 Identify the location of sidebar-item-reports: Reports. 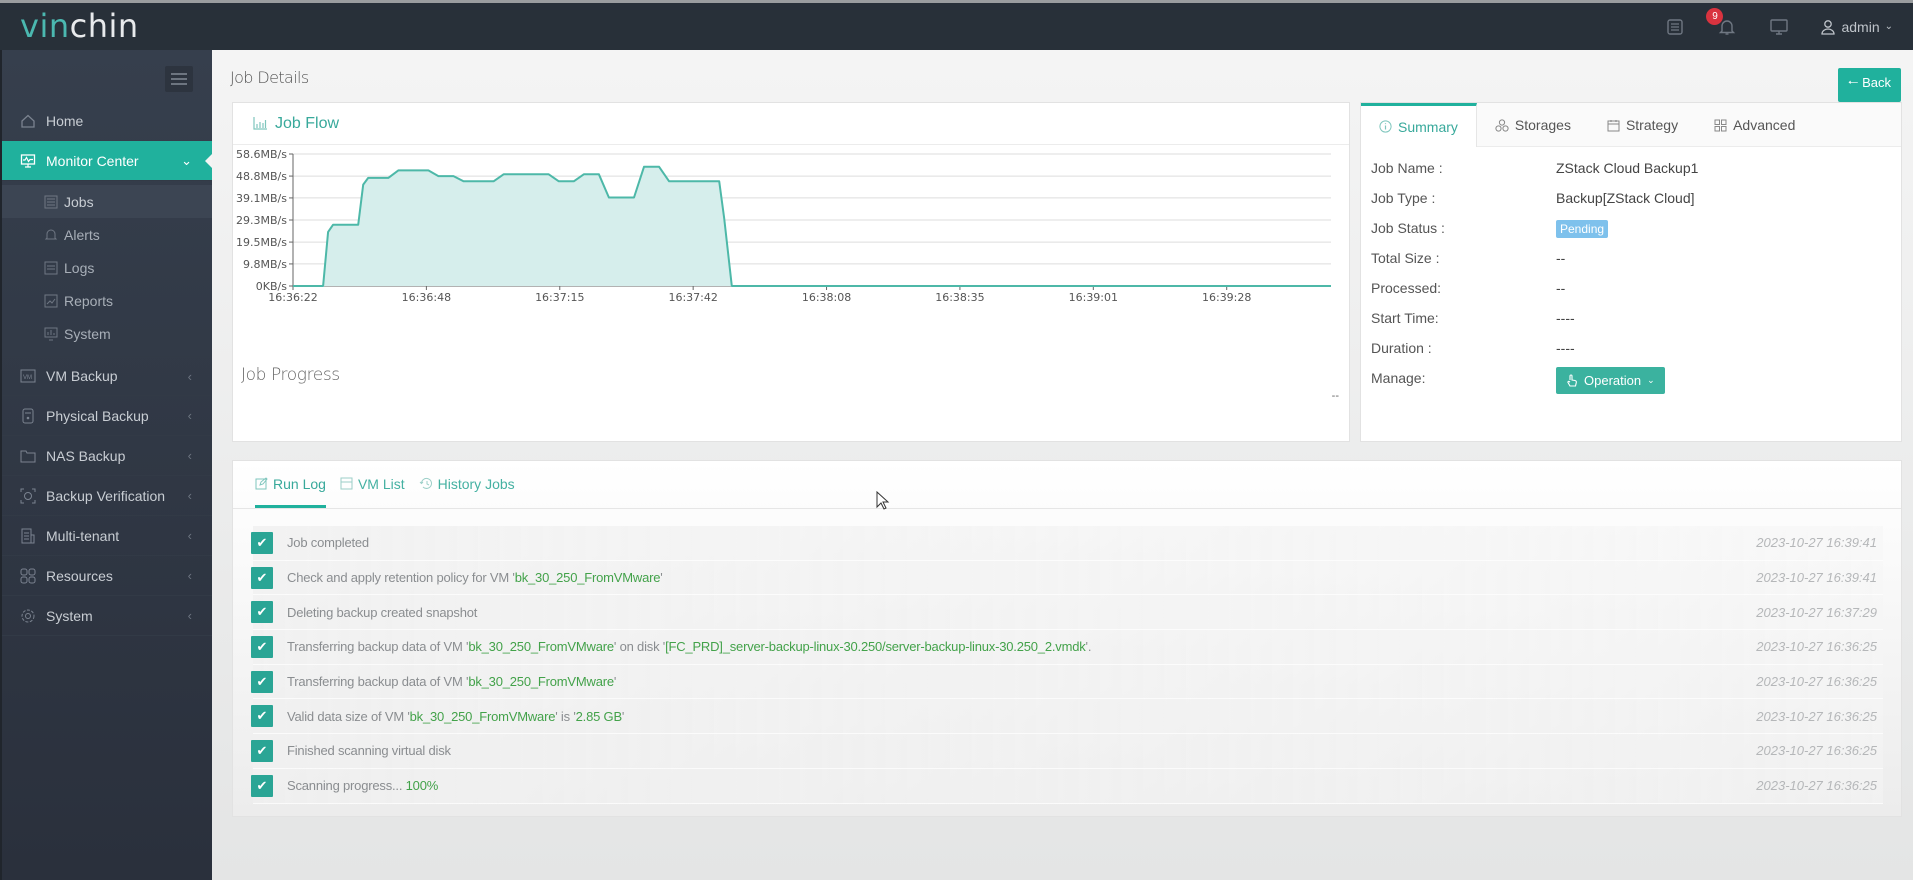
(107, 300).